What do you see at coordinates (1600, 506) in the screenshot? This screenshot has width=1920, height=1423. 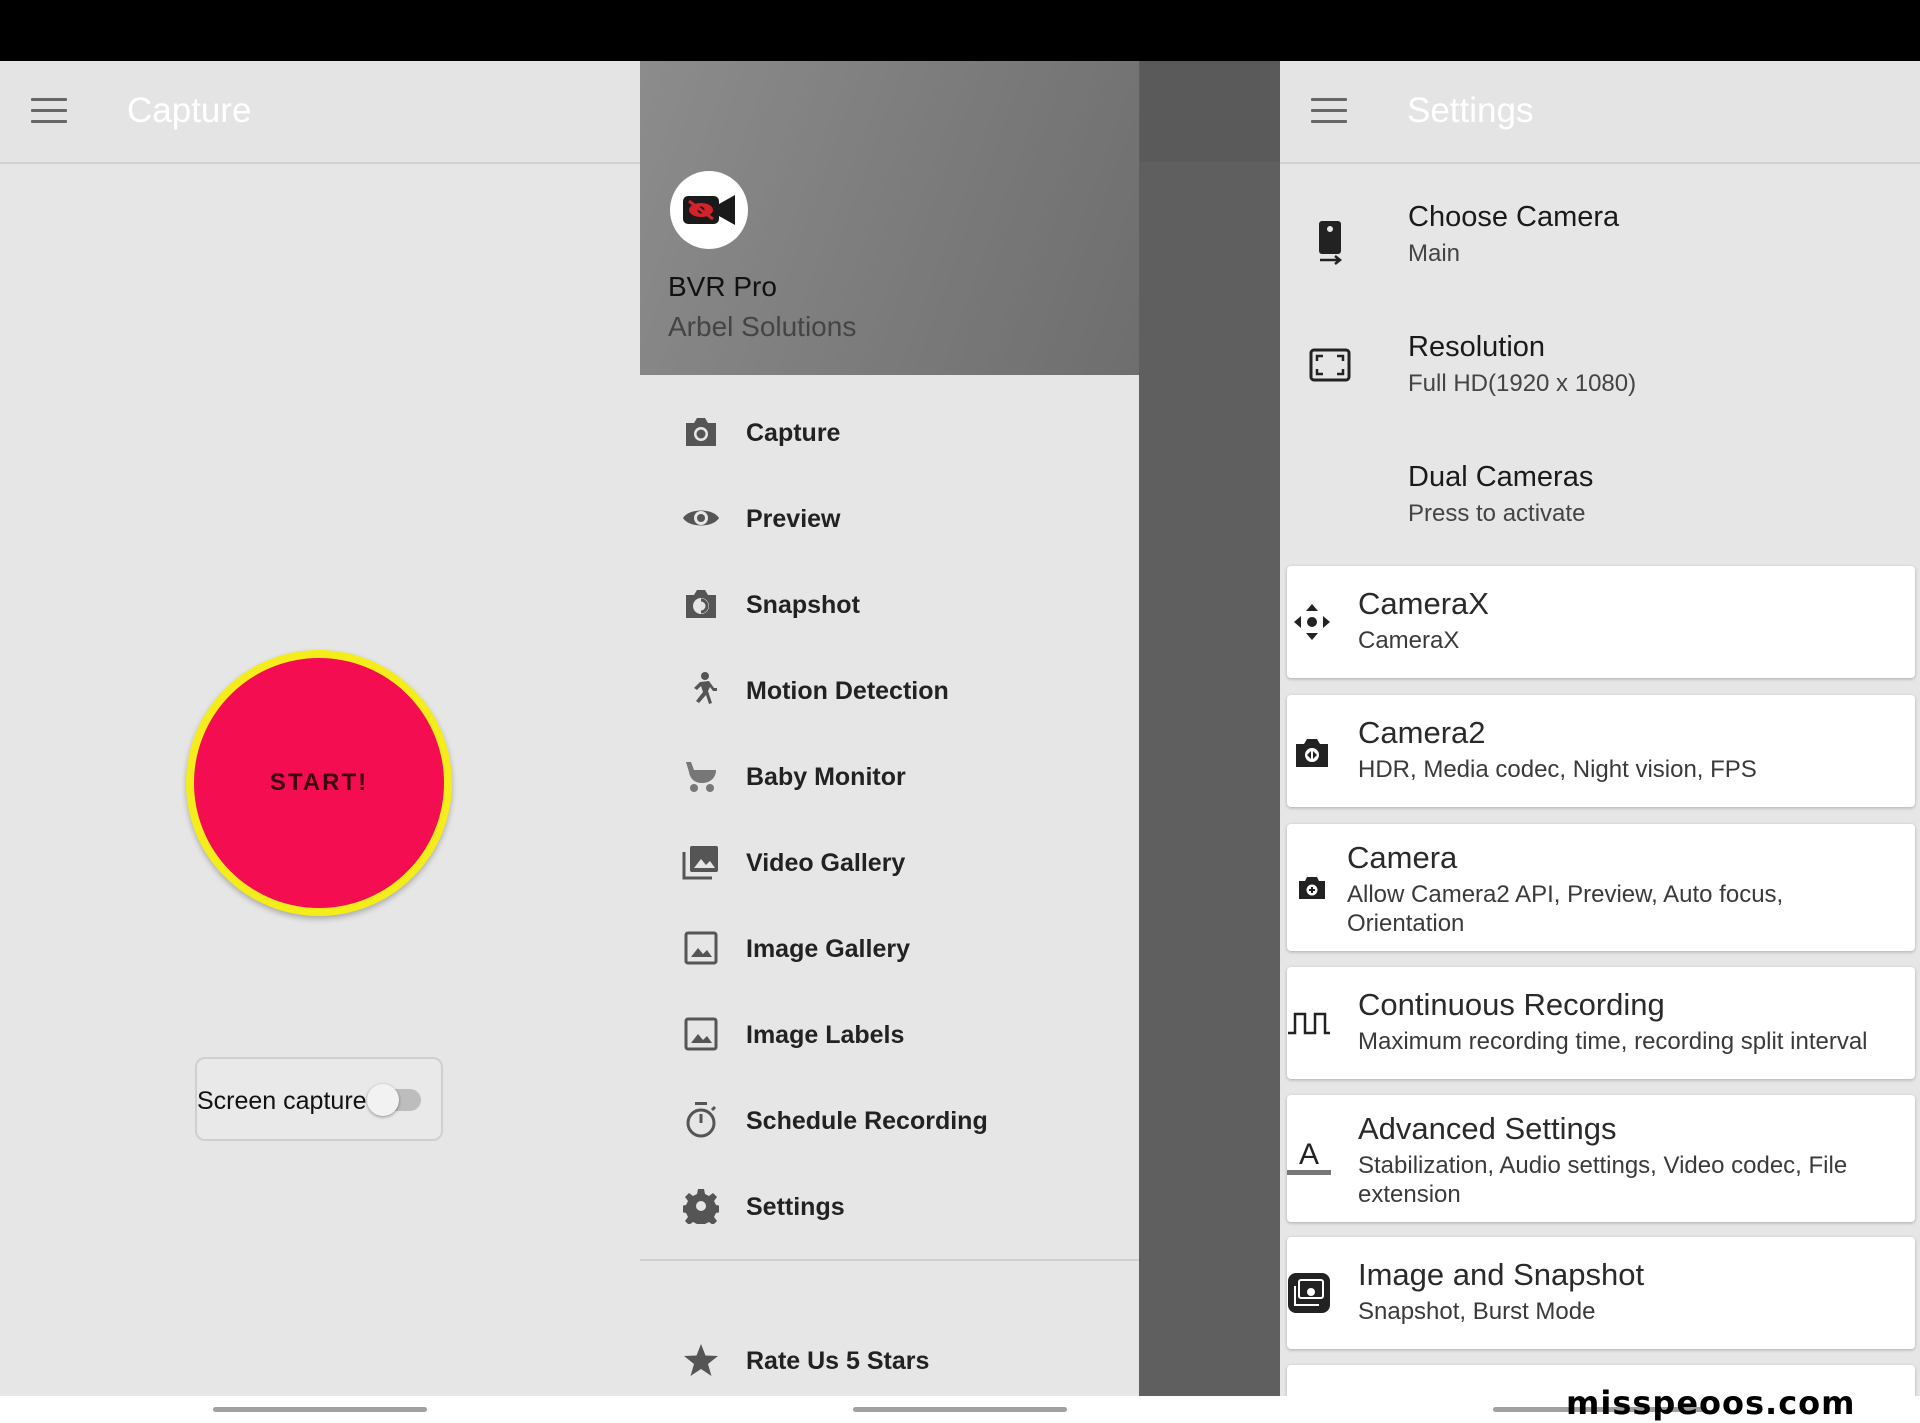 I see `setting-dual-cameras: Dual Cameras Press to activate` at bounding box center [1600, 506].